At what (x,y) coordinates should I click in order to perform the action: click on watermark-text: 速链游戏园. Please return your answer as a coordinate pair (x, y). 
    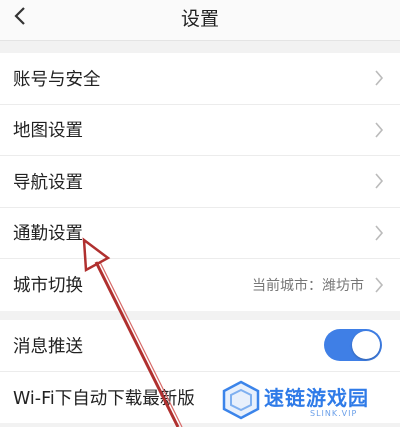
    Looking at the image, I should click on (316, 398).